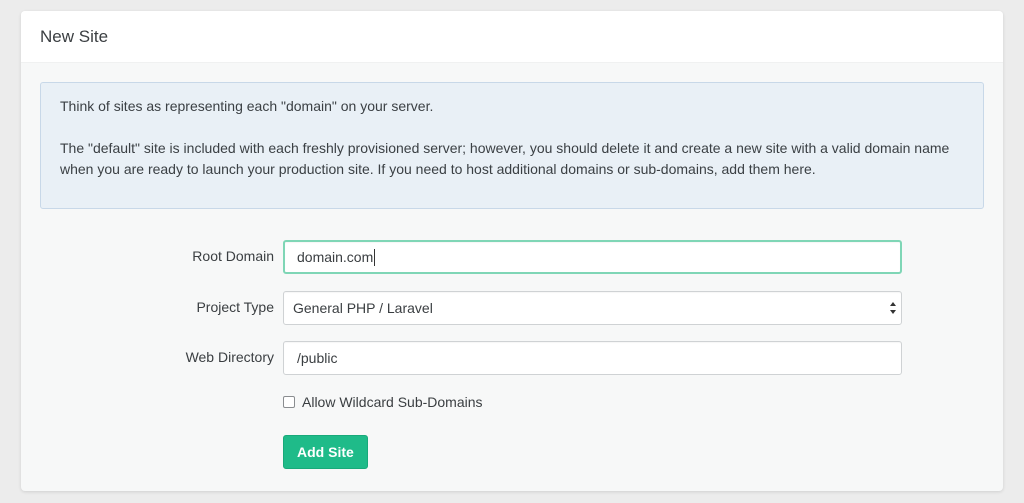 The width and height of the screenshot is (1024, 503). Describe the element at coordinates (289, 402) in the screenshot. I see `wildcard-checkbox` at that location.